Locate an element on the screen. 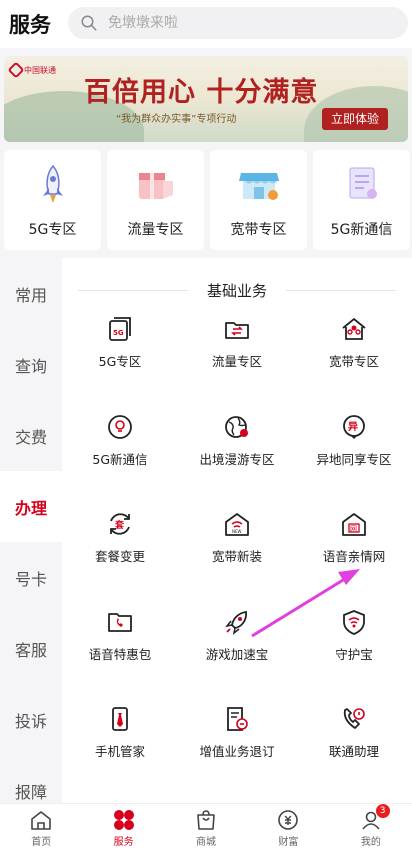  svg-text: 异 is located at coordinates (353, 427).